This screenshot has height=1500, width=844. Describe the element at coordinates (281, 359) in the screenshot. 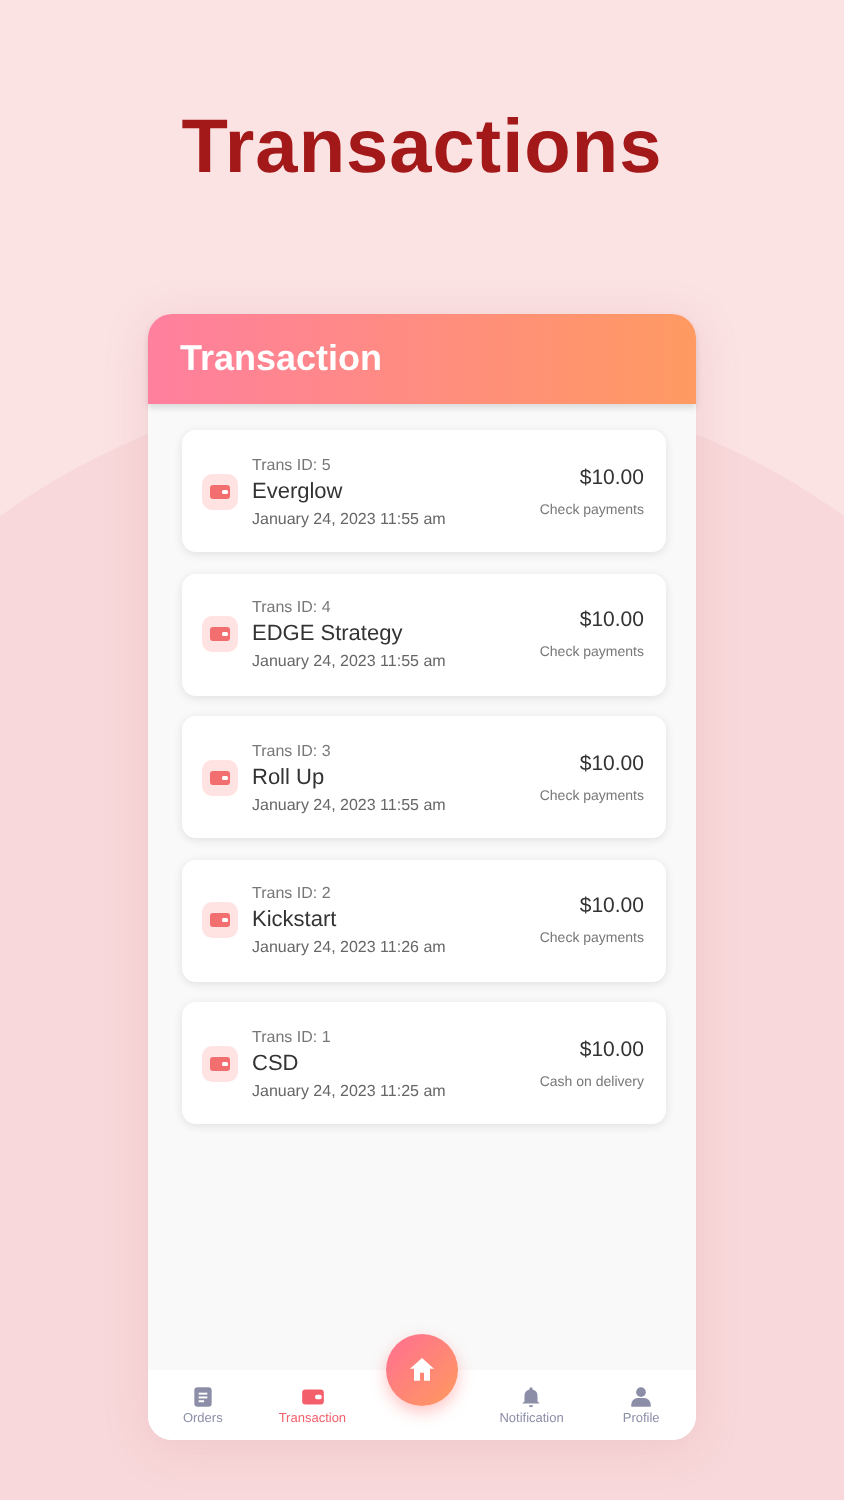

I see `screen-title: Transaction` at that location.